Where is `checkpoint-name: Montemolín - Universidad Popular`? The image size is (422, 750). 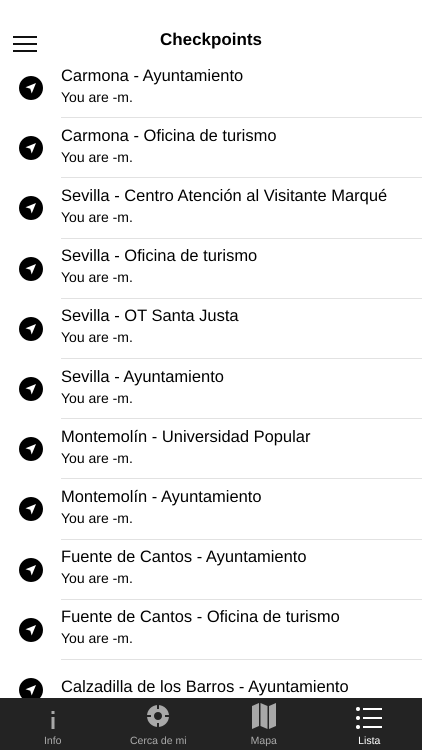 checkpoint-name: Montemolín - Universidad Popular is located at coordinates (185, 437).